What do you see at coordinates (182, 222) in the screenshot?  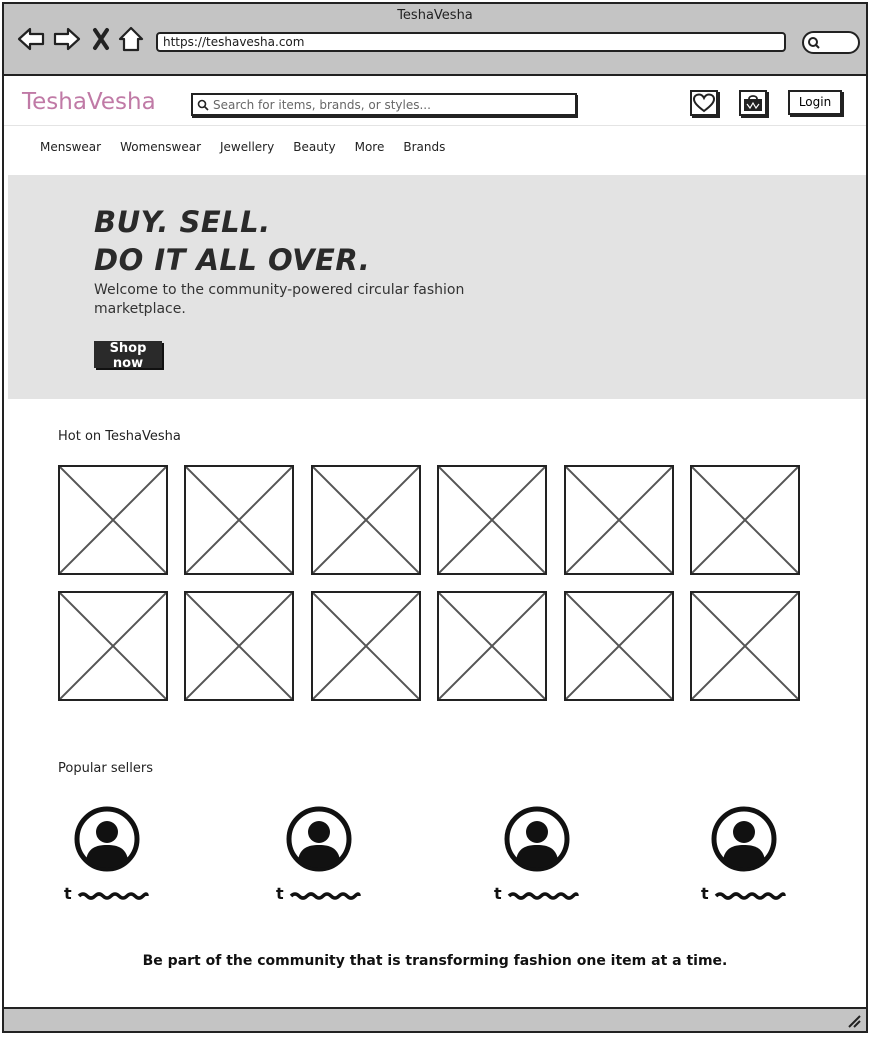 I see `hero-headline-1: BUY. SELL.` at bounding box center [182, 222].